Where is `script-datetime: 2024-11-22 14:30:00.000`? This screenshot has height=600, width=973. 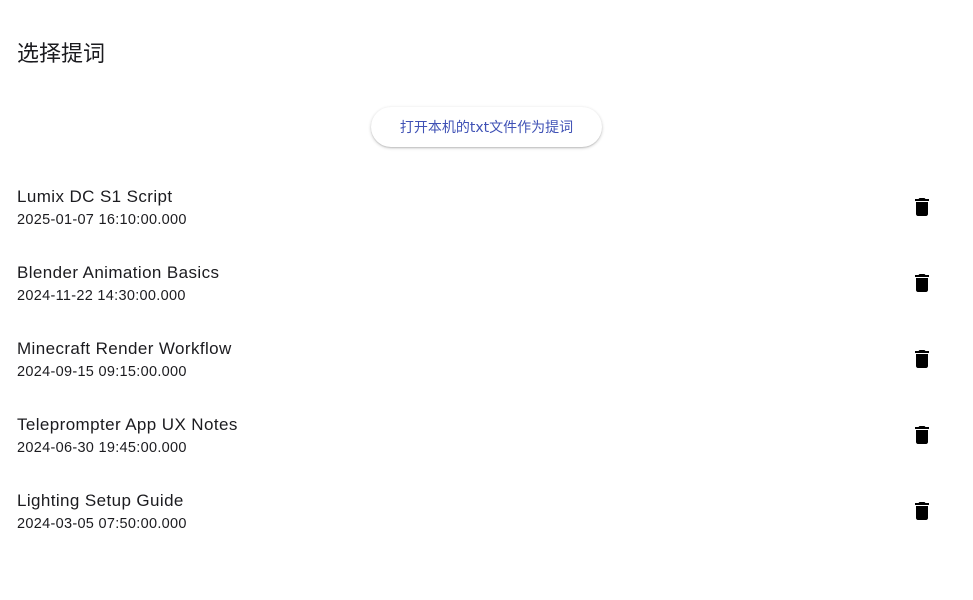
script-datetime: 2024-11-22 14:30:00.000 is located at coordinates (101, 296).